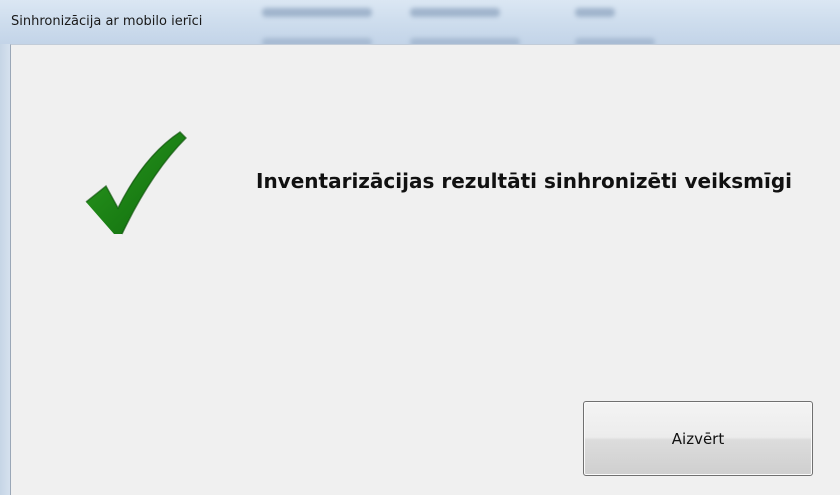  Describe the element at coordinates (136, 183) in the screenshot. I see `checkmark-icon` at that location.